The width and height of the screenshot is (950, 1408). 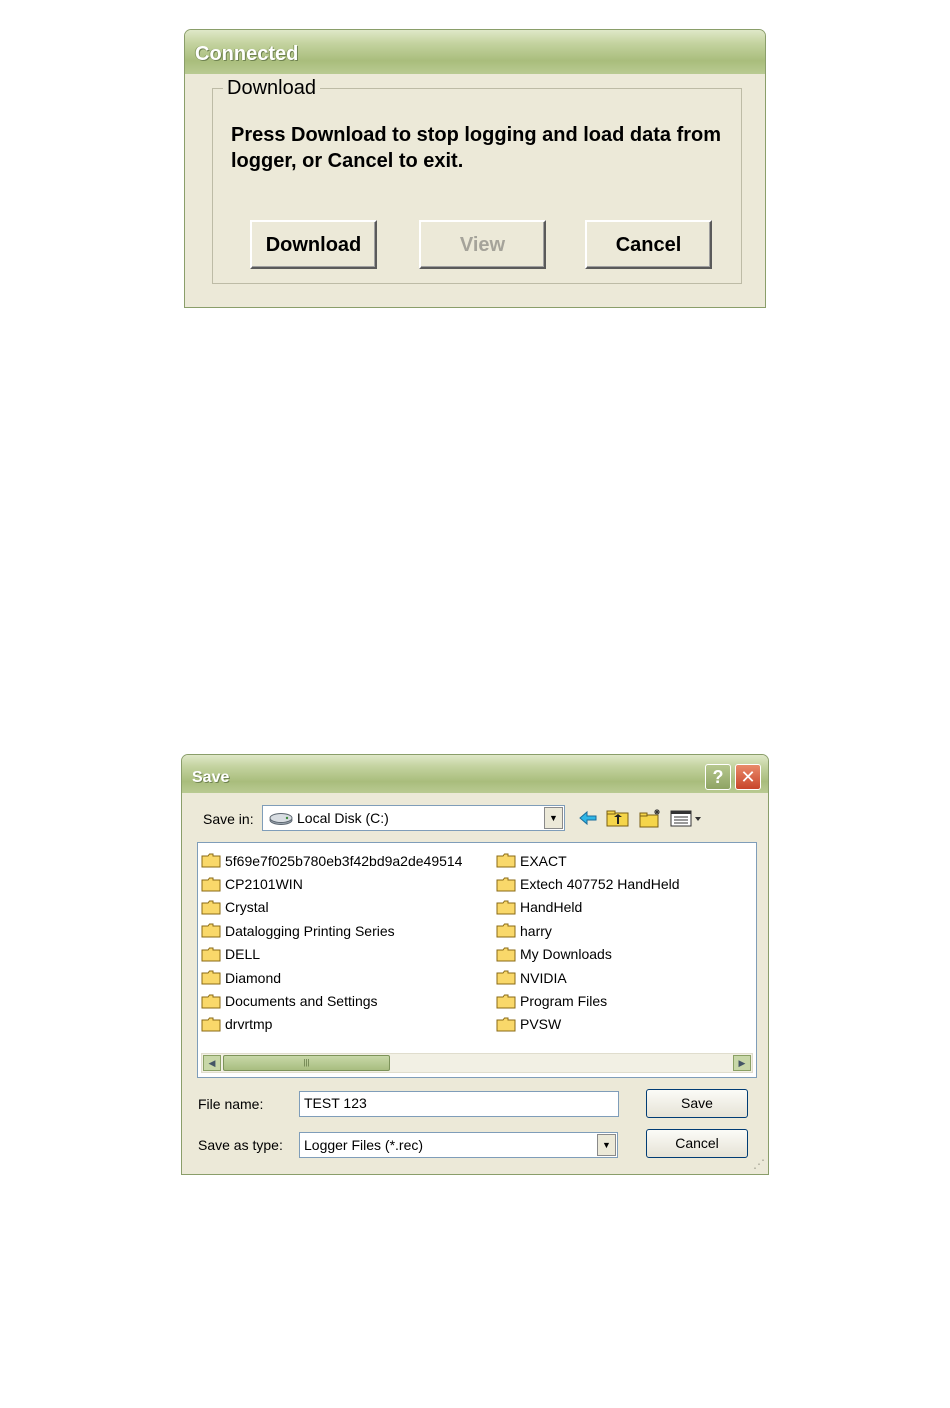 I want to click on up-folder-icon, so click(x=618, y=818).